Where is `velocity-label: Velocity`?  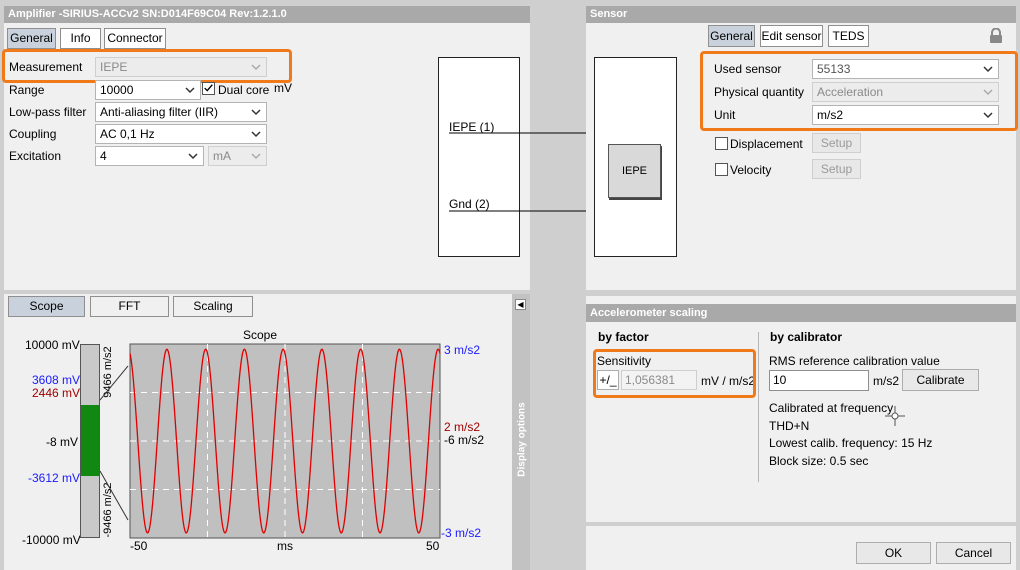
velocity-label: Velocity is located at coordinates (751, 170).